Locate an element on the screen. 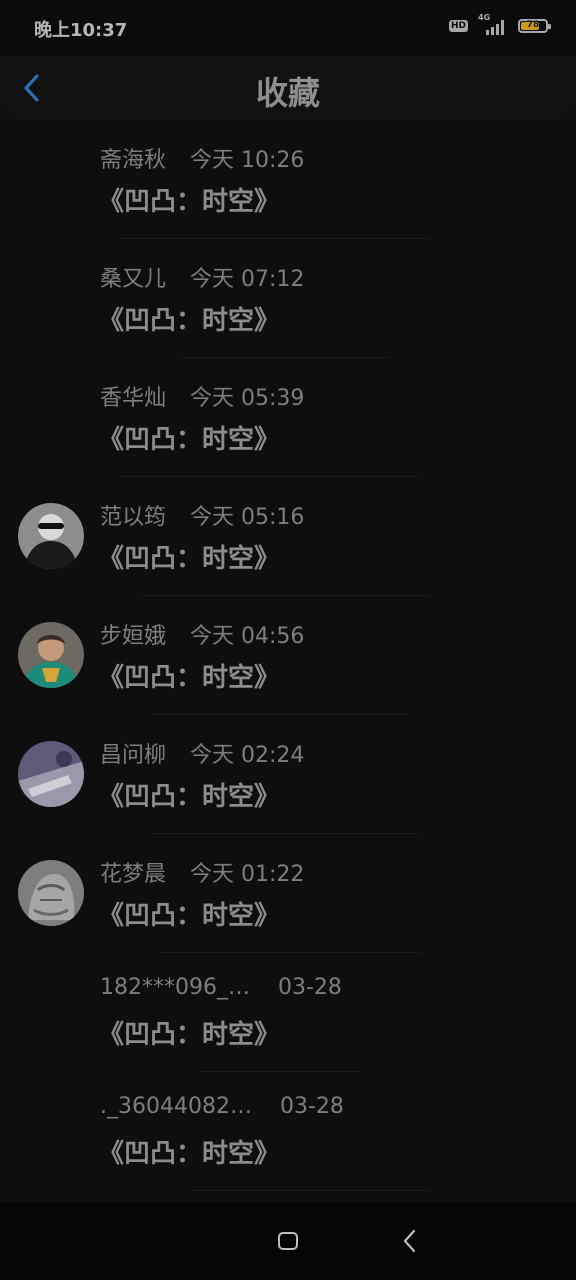 The width and height of the screenshot is (576, 1280). page-title: 收藏 is located at coordinates (287, 93).